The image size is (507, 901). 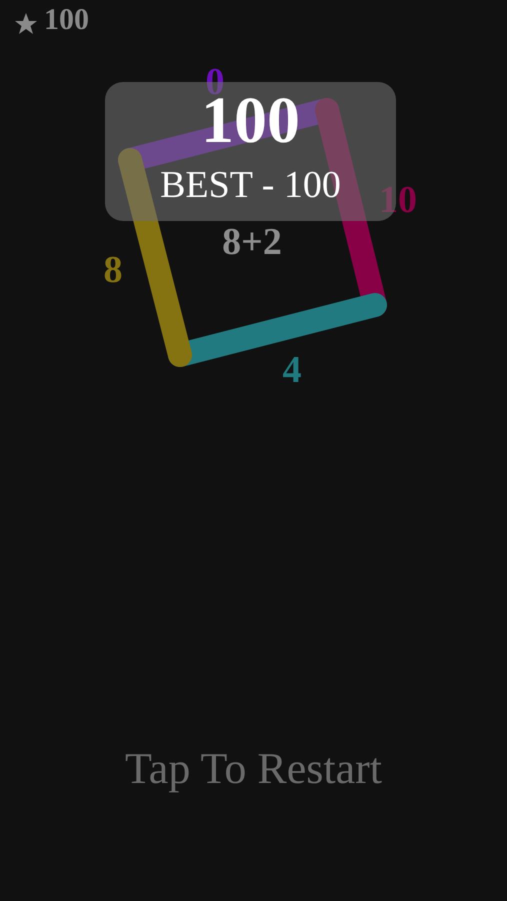 What do you see at coordinates (252, 242) in the screenshot?
I see `equation-text: 8+2` at bounding box center [252, 242].